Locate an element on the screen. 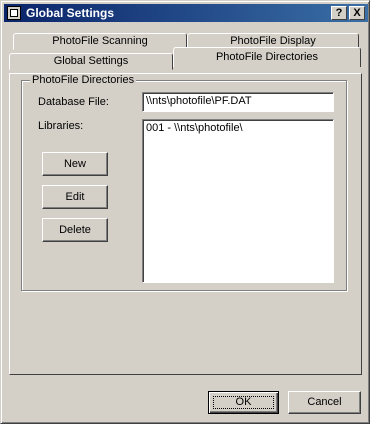 Image resolution: width=370 pixels, height=424 pixels. group-label: PhotoFile Directories is located at coordinates (83, 80).